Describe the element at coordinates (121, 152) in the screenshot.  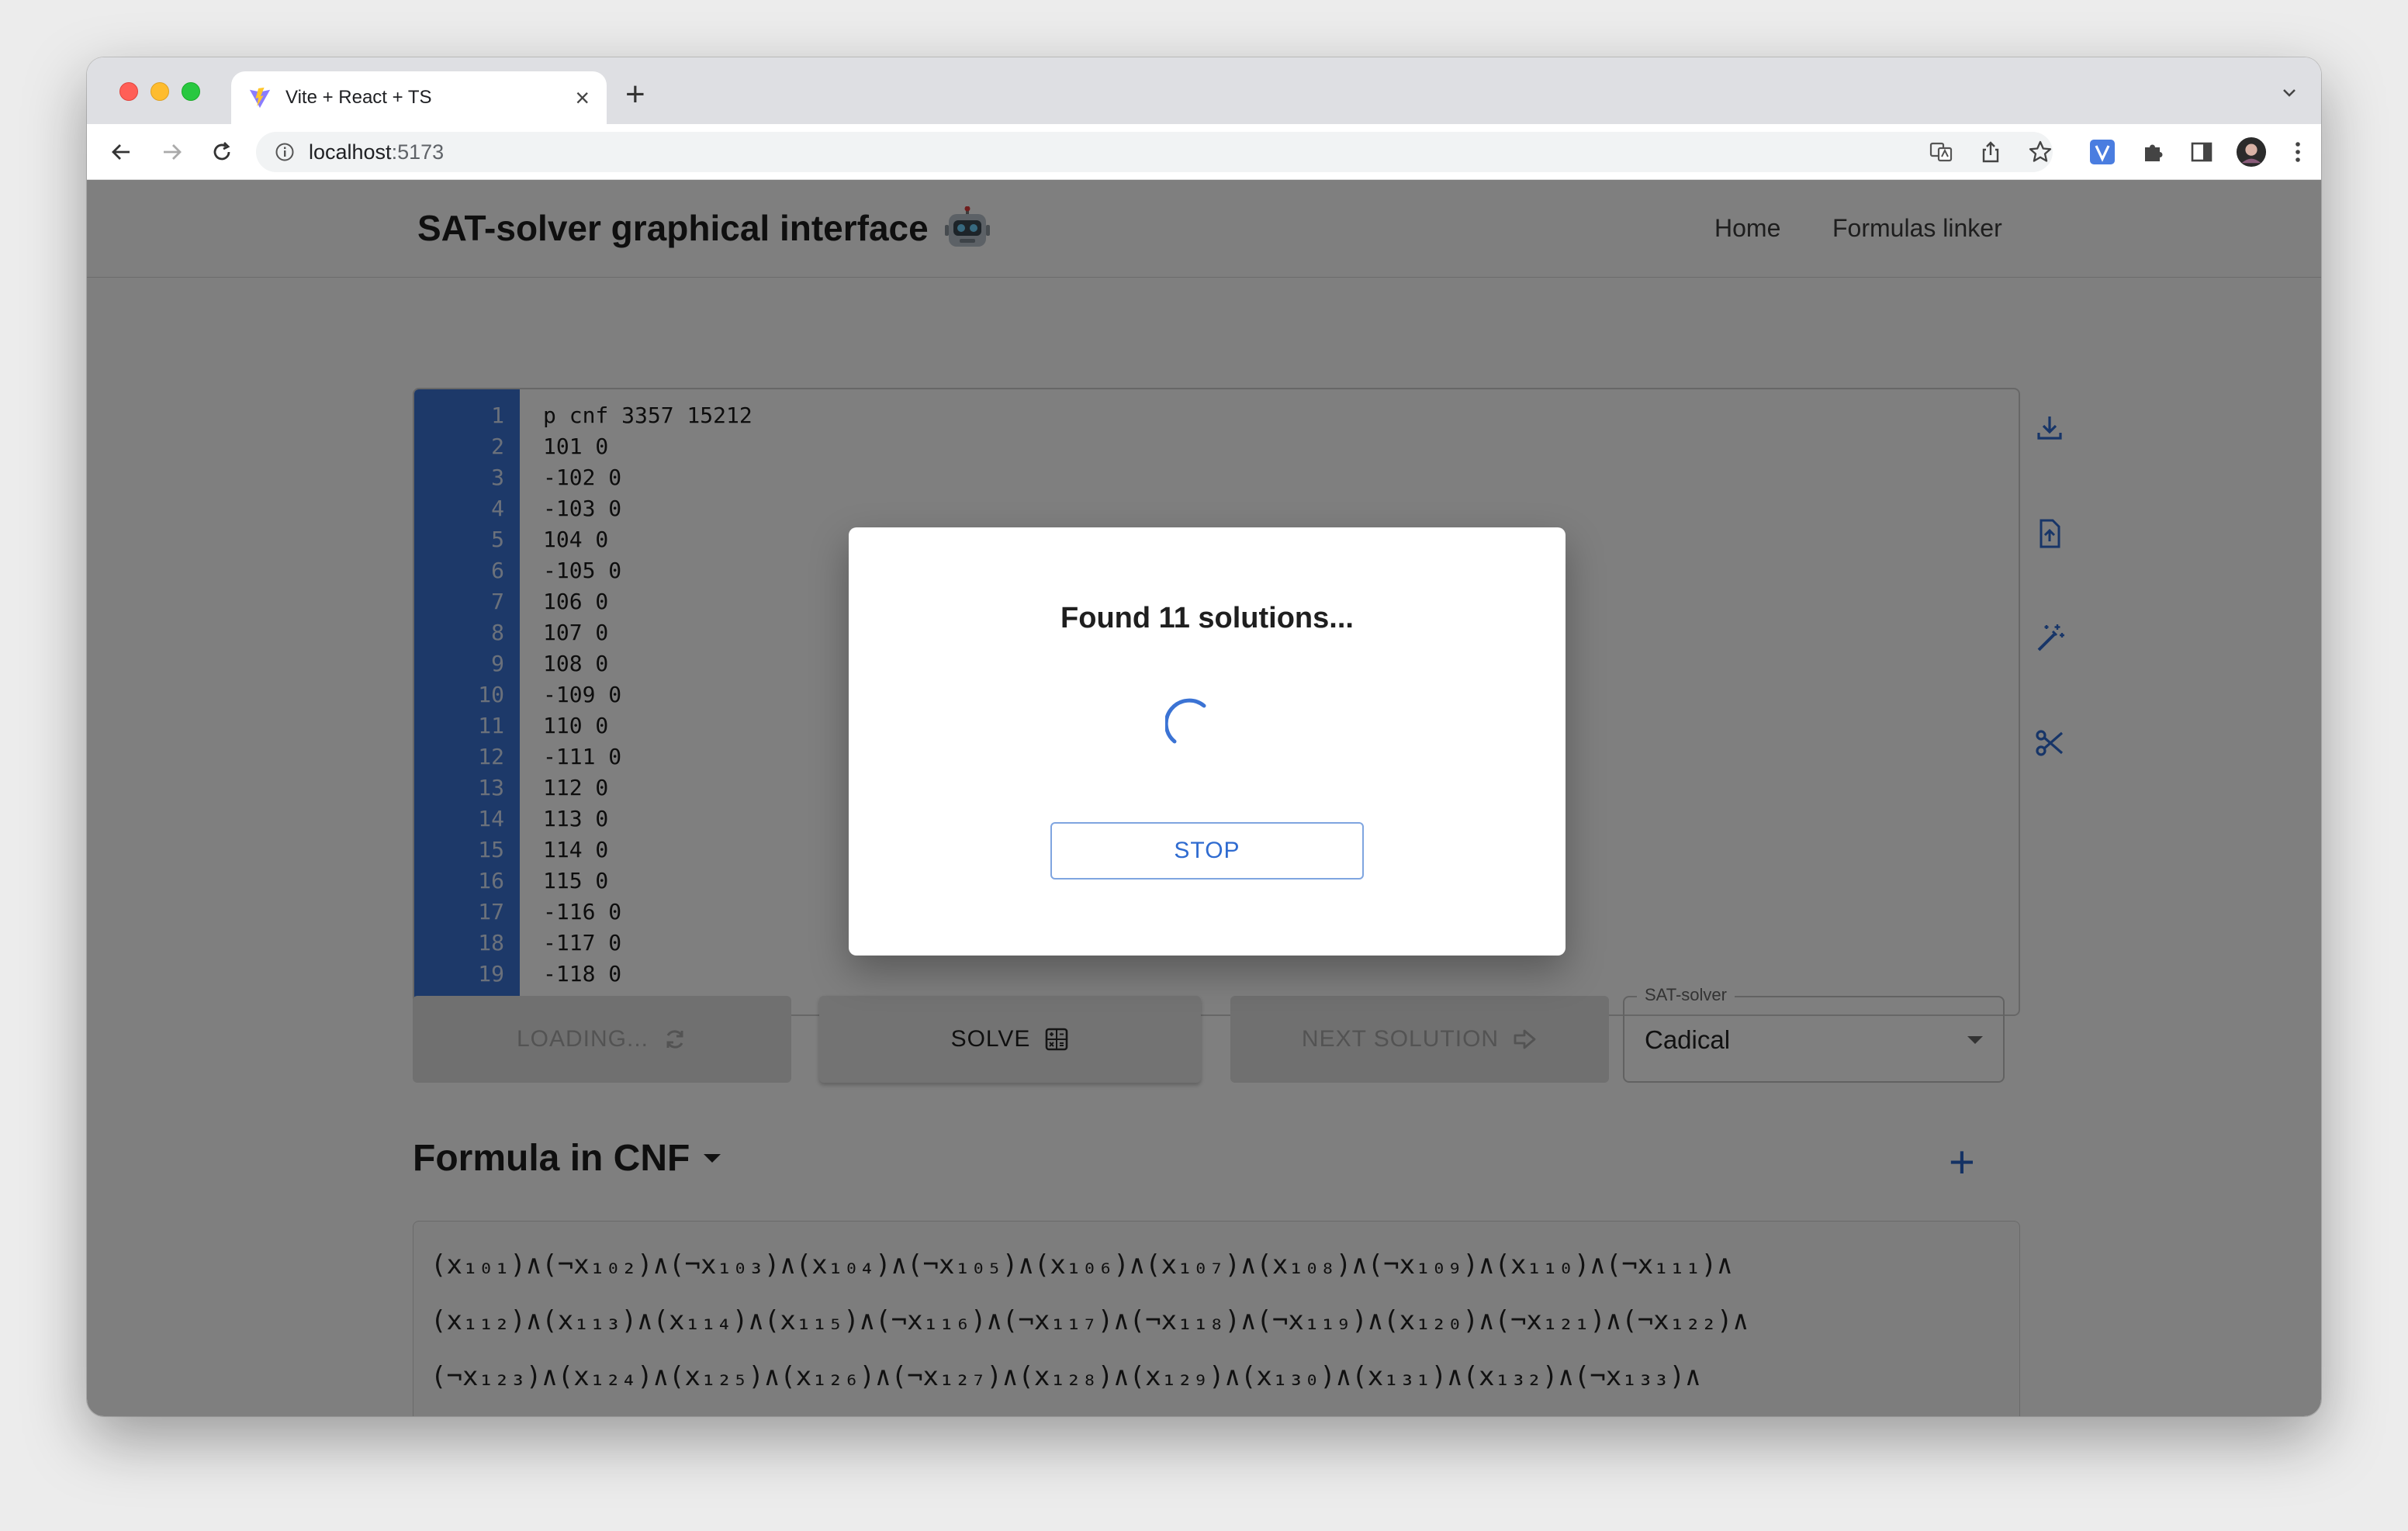
I see `back-icon` at that location.